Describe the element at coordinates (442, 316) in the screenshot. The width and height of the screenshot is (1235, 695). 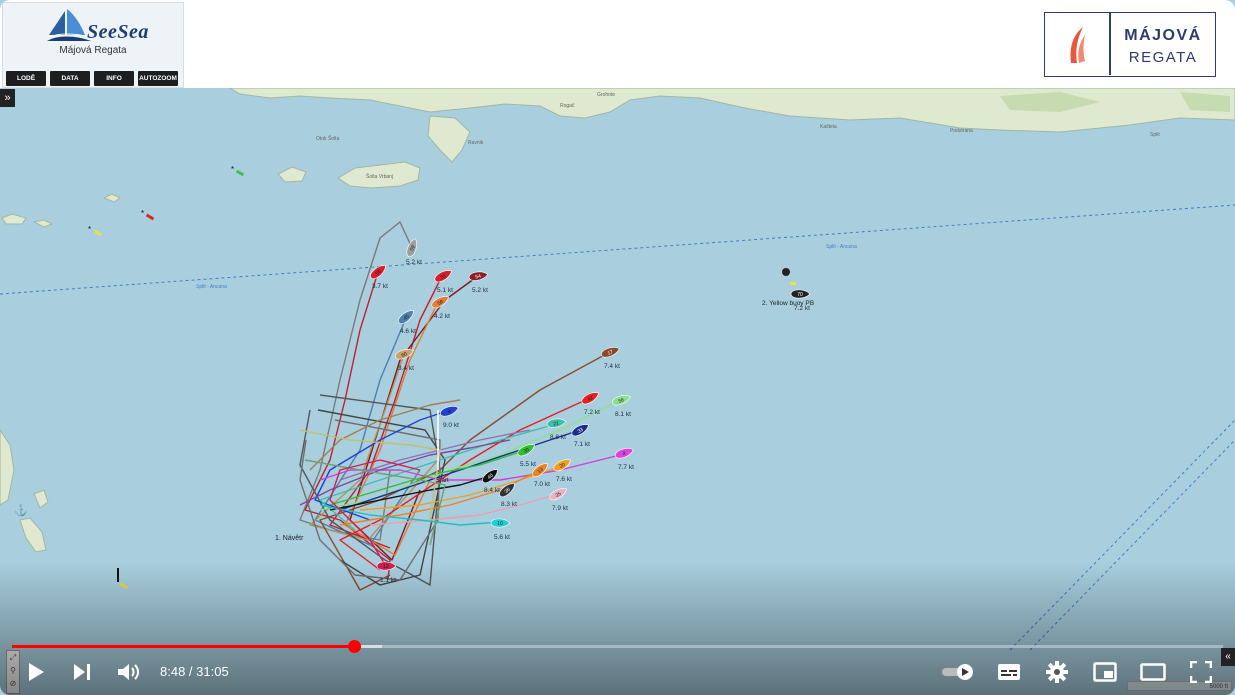
I see `boat-speed-label: 4.2 kt` at that location.